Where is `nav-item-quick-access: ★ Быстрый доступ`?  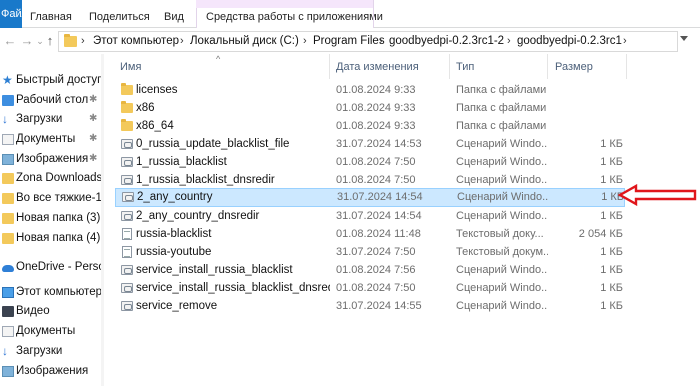
nav-item-quick-access: ★ Быстрый доступ is located at coordinates (52, 81).